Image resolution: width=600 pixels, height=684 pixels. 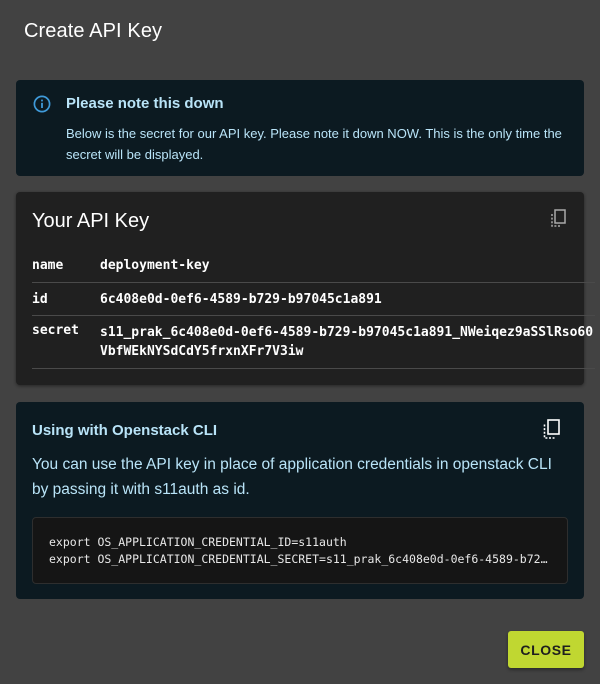 What do you see at coordinates (93, 31) in the screenshot?
I see `dialog-title: Create API Key` at bounding box center [93, 31].